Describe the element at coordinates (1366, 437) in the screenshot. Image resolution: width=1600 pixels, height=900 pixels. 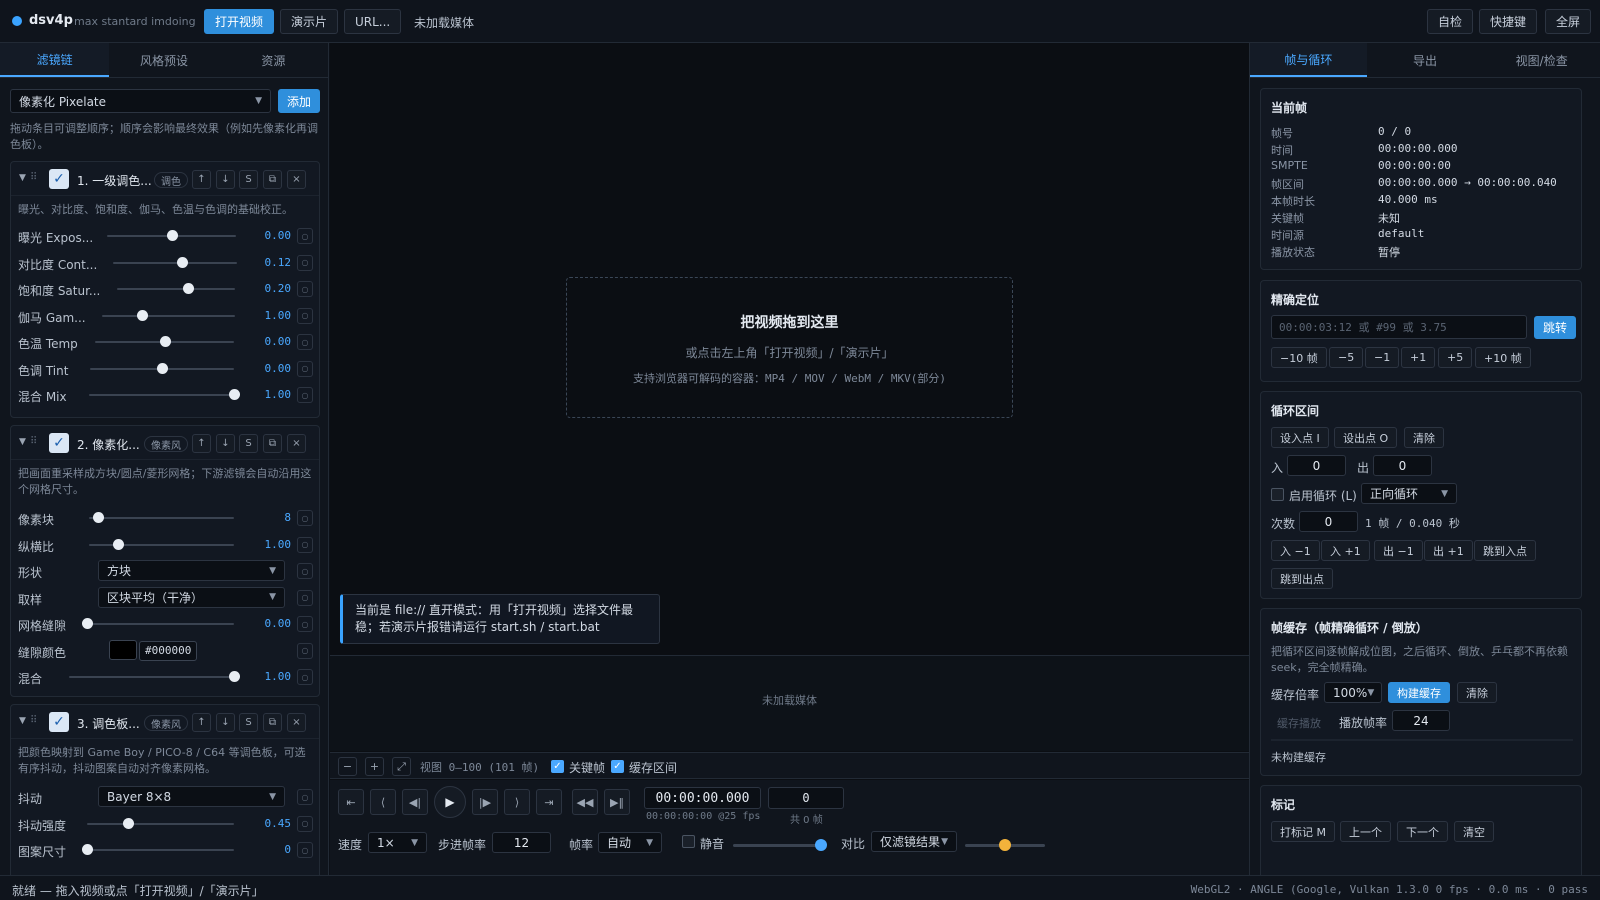
I see `set-out-button: 设出点 O` at that location.